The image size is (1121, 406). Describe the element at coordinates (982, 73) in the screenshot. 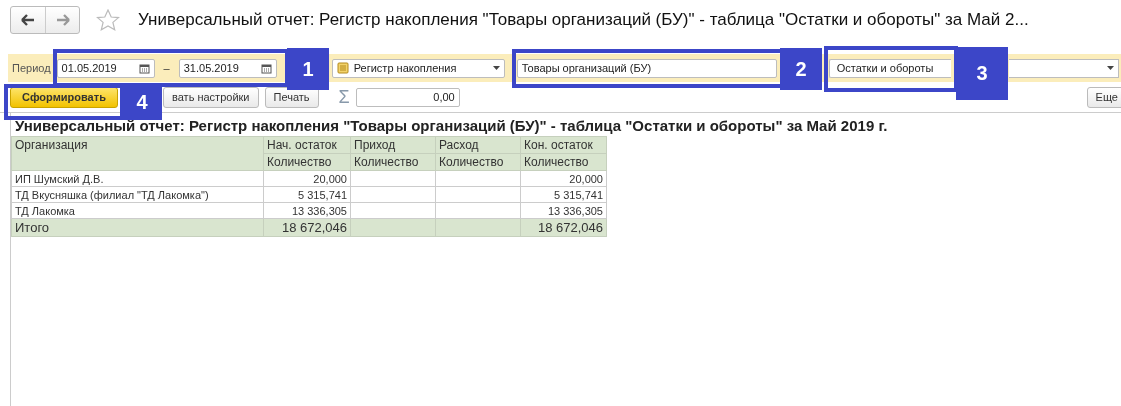

I see `callout-badge: 3` at that location.